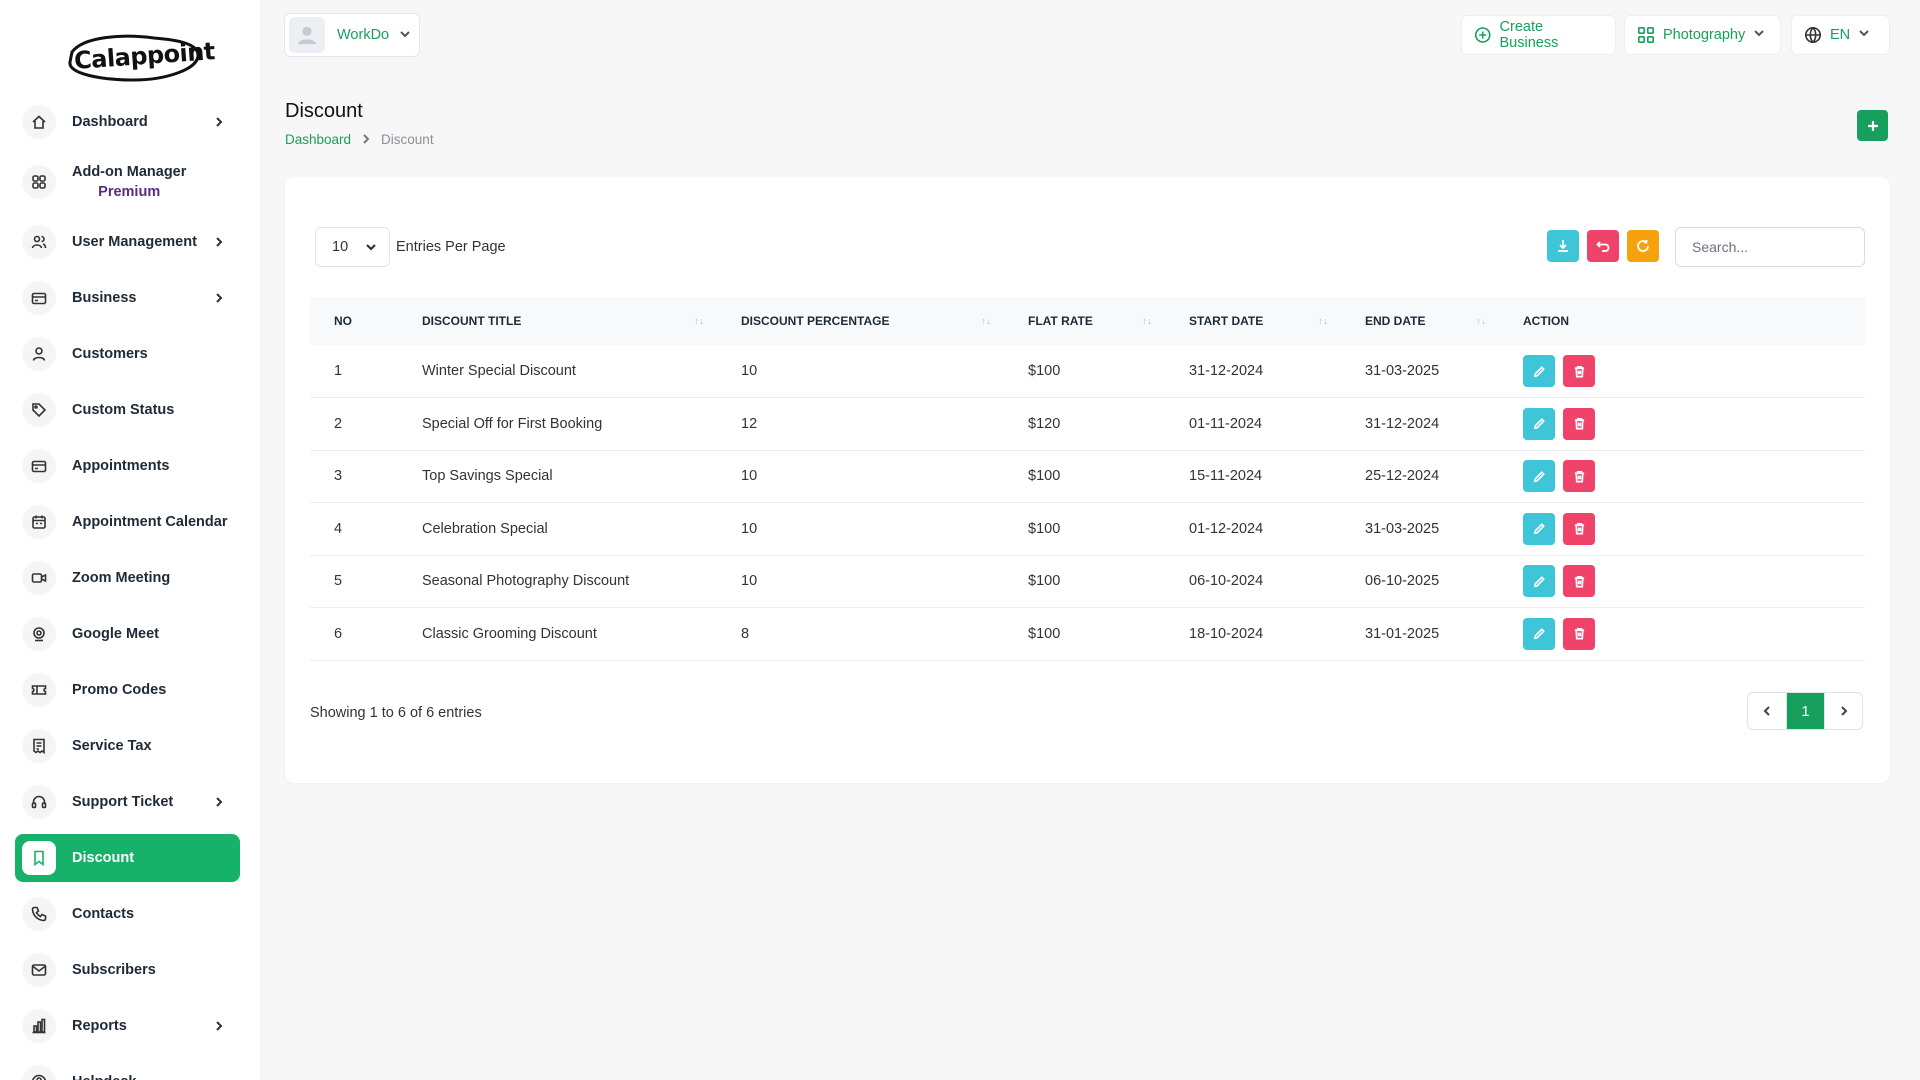  What do you see at coordinates (1643, 246) in the screenshot?
I see `reload-button` at bounding box center [1643, 246].